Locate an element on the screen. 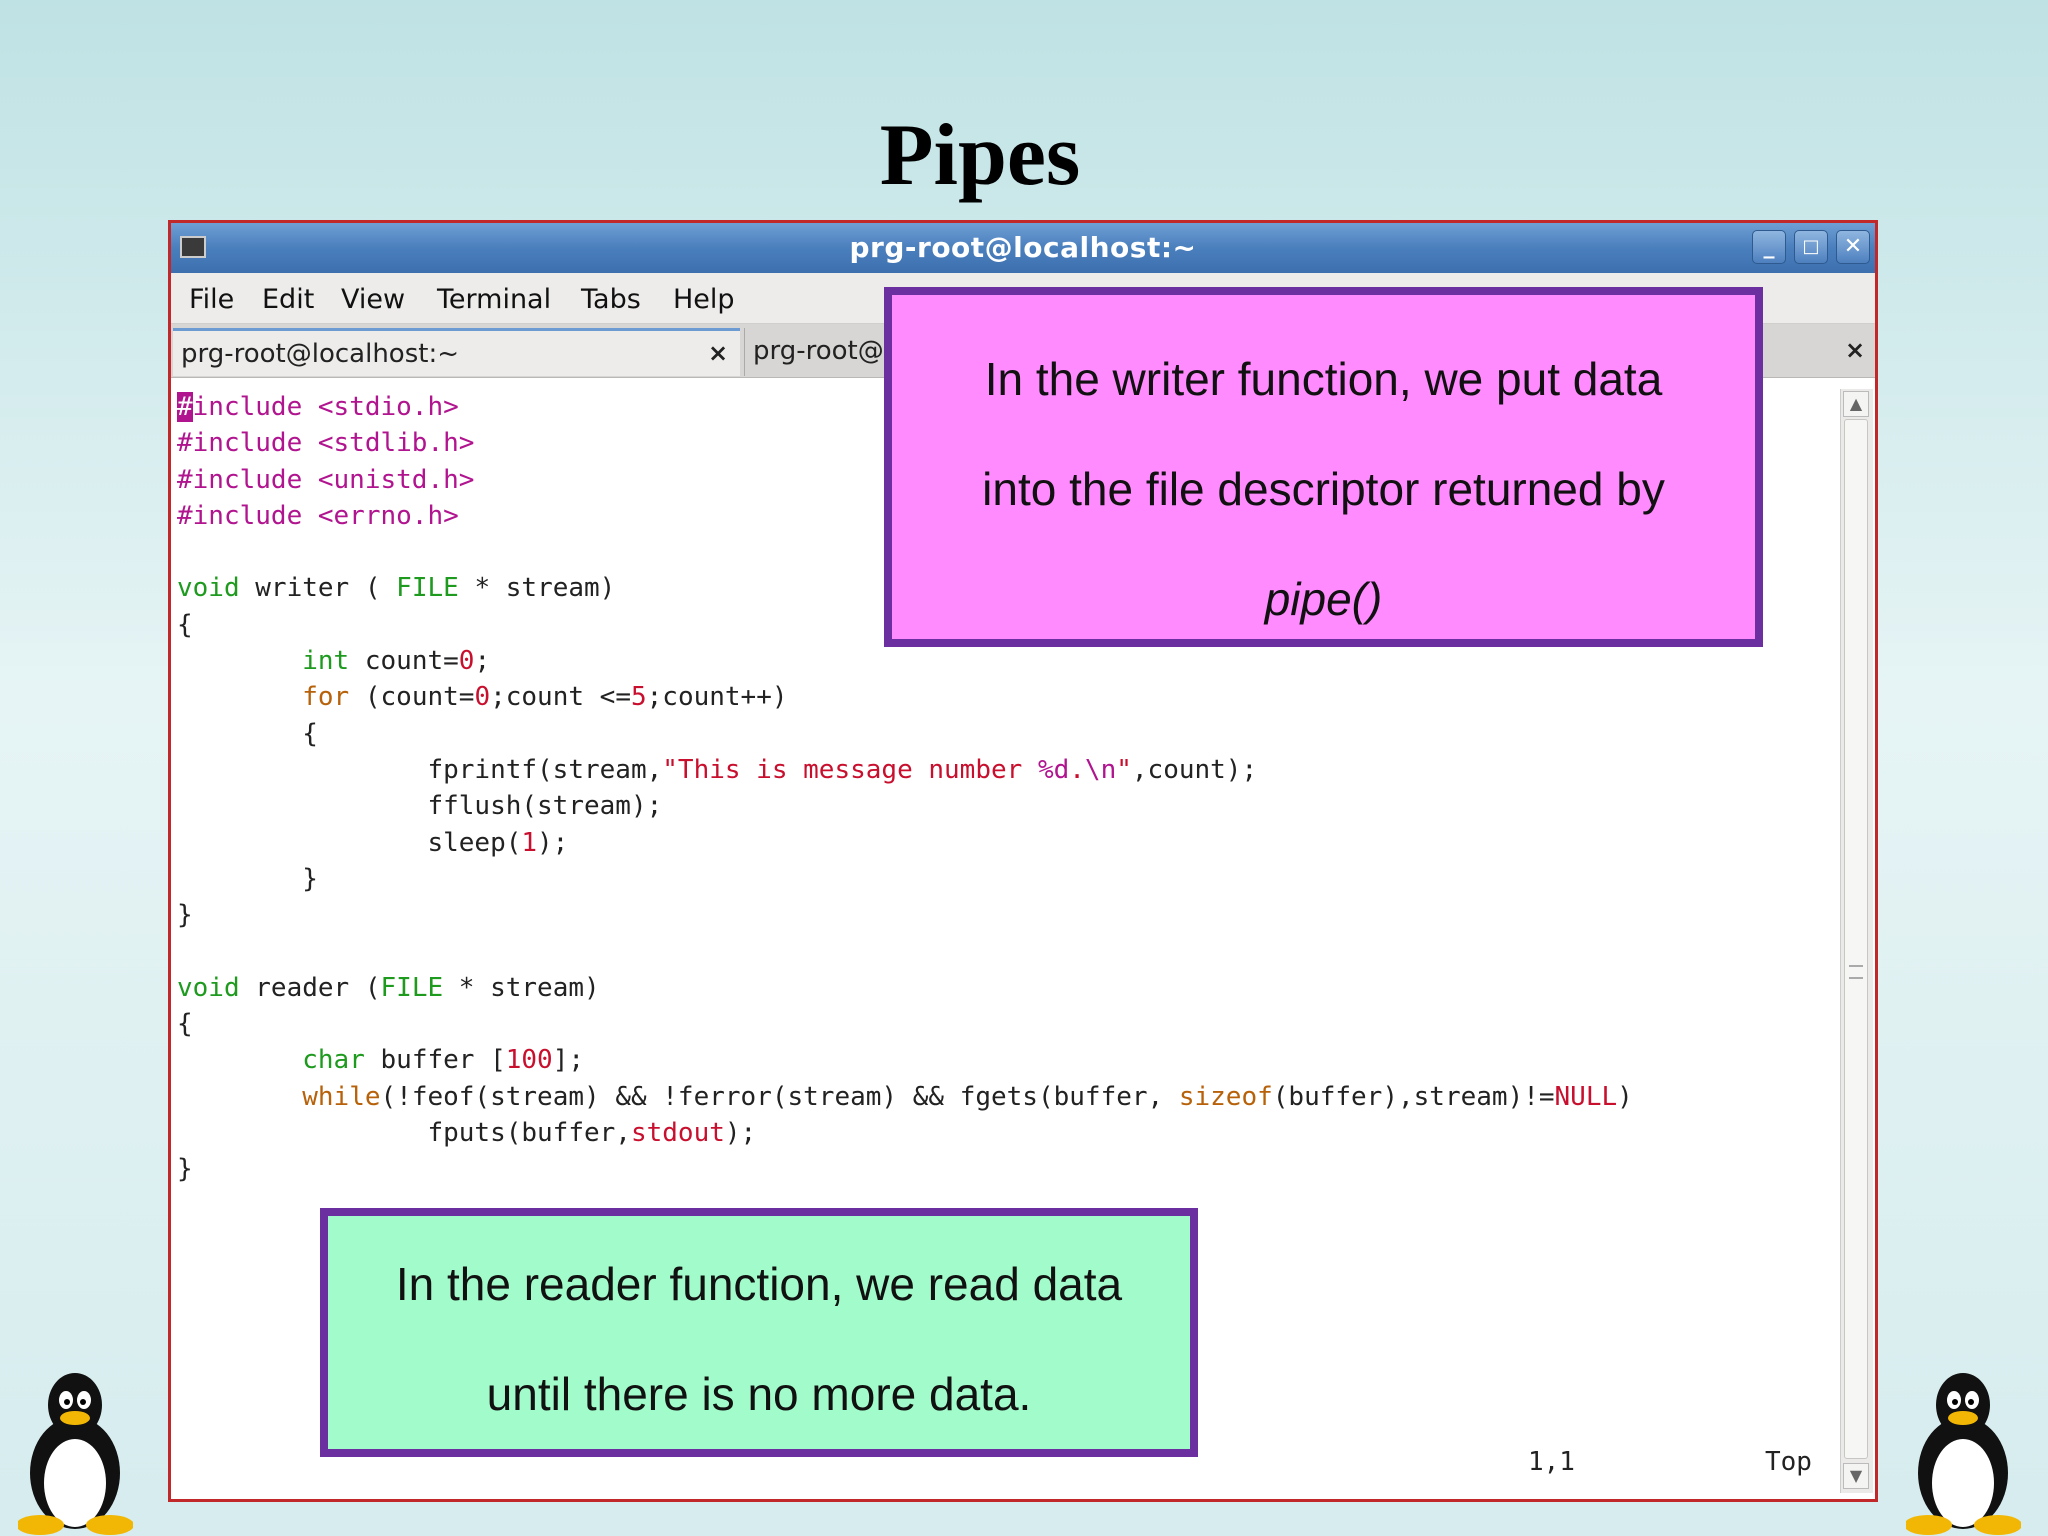 This screenshot has width=2048, height=1536. penguin-logo-right is located at coordinates (1963, 1454).